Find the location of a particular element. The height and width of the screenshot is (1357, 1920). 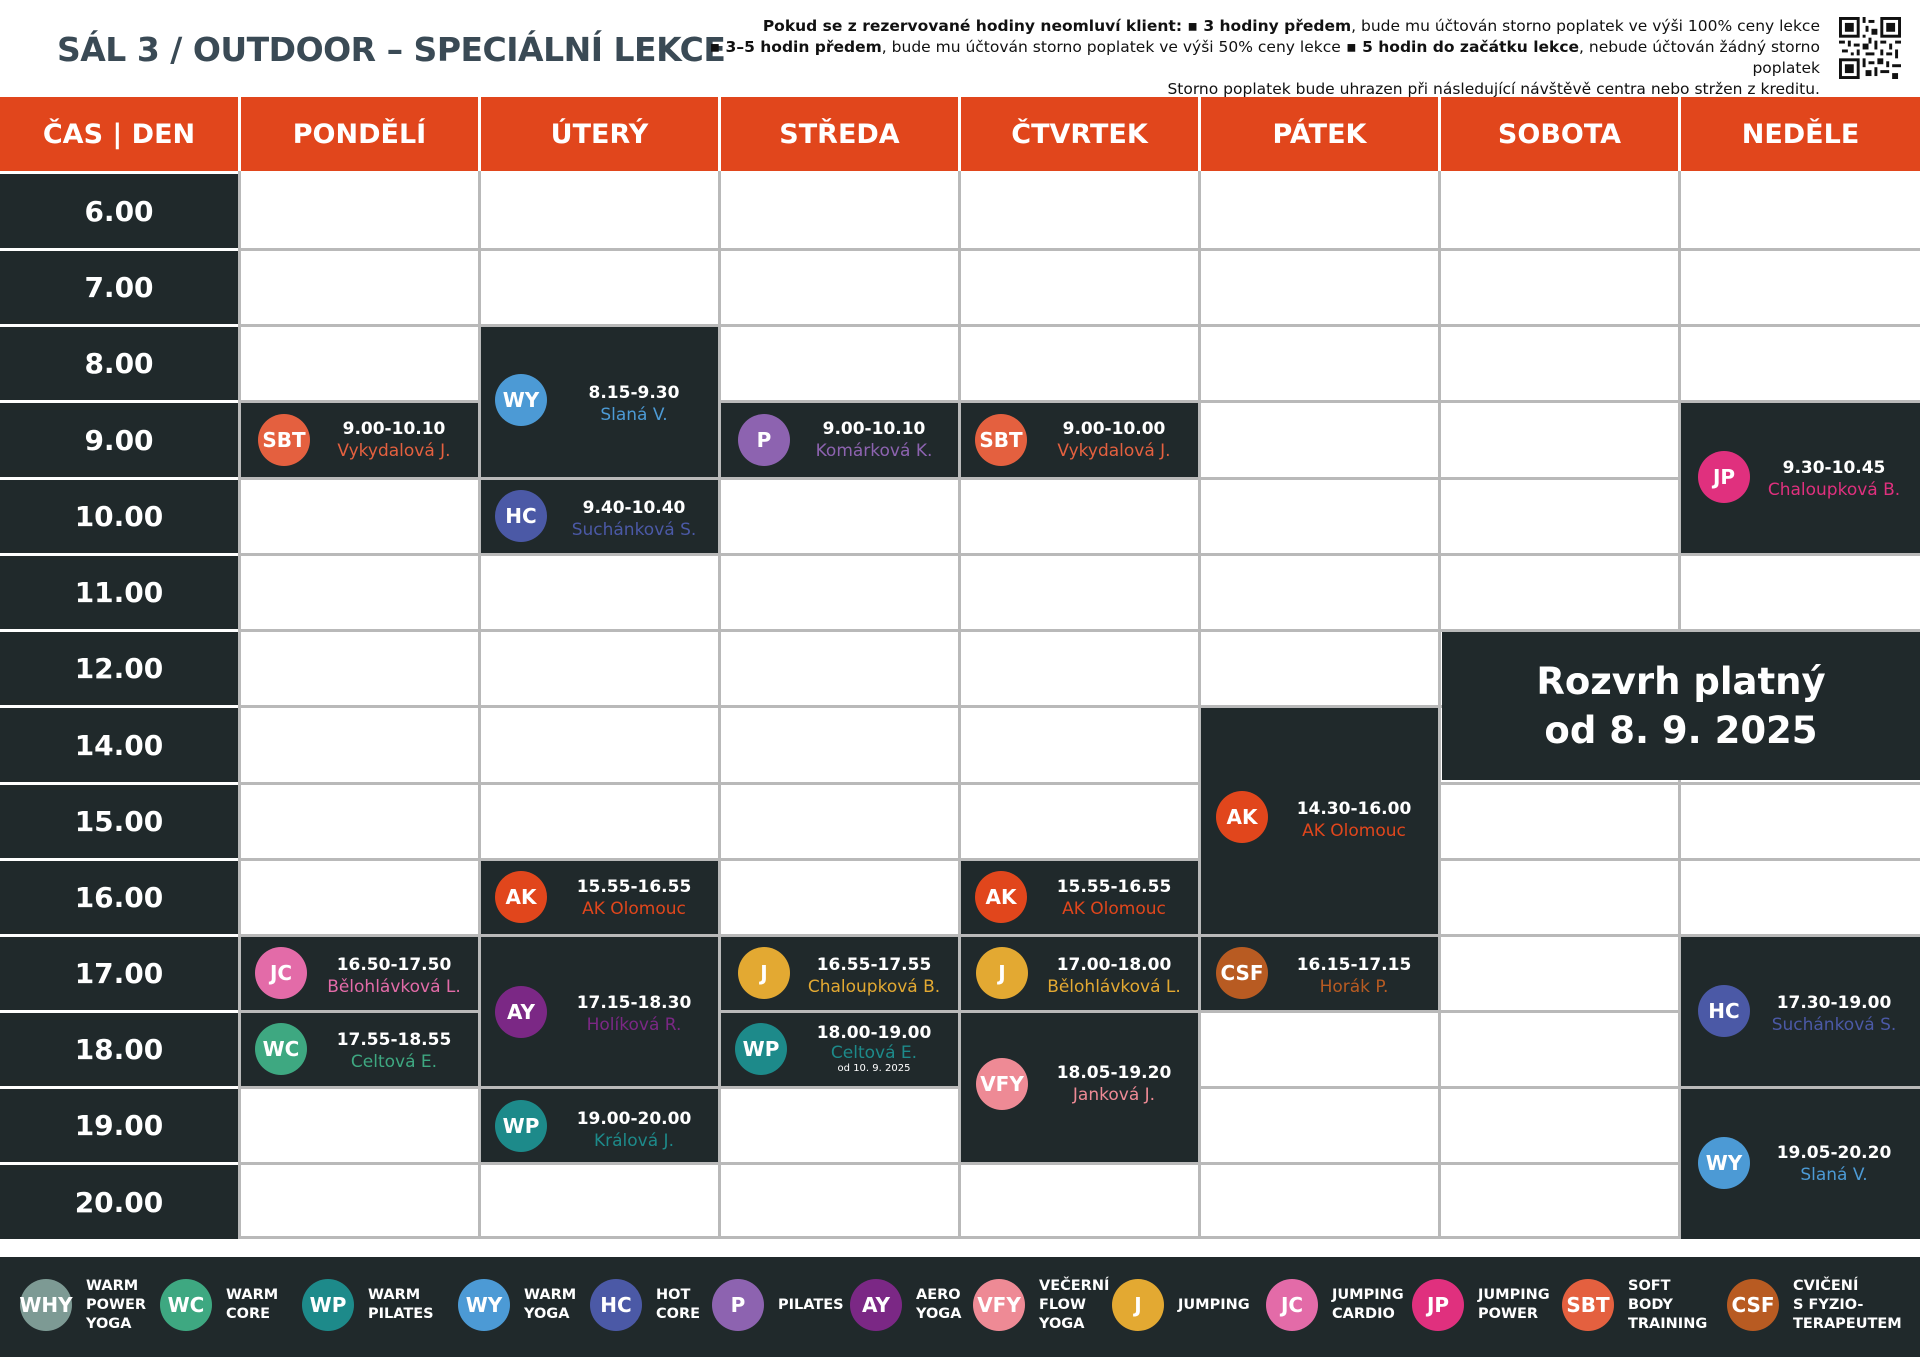

lesson-block: P 9.00-10.10 Komárková K. is located at coordinates (839, 440).